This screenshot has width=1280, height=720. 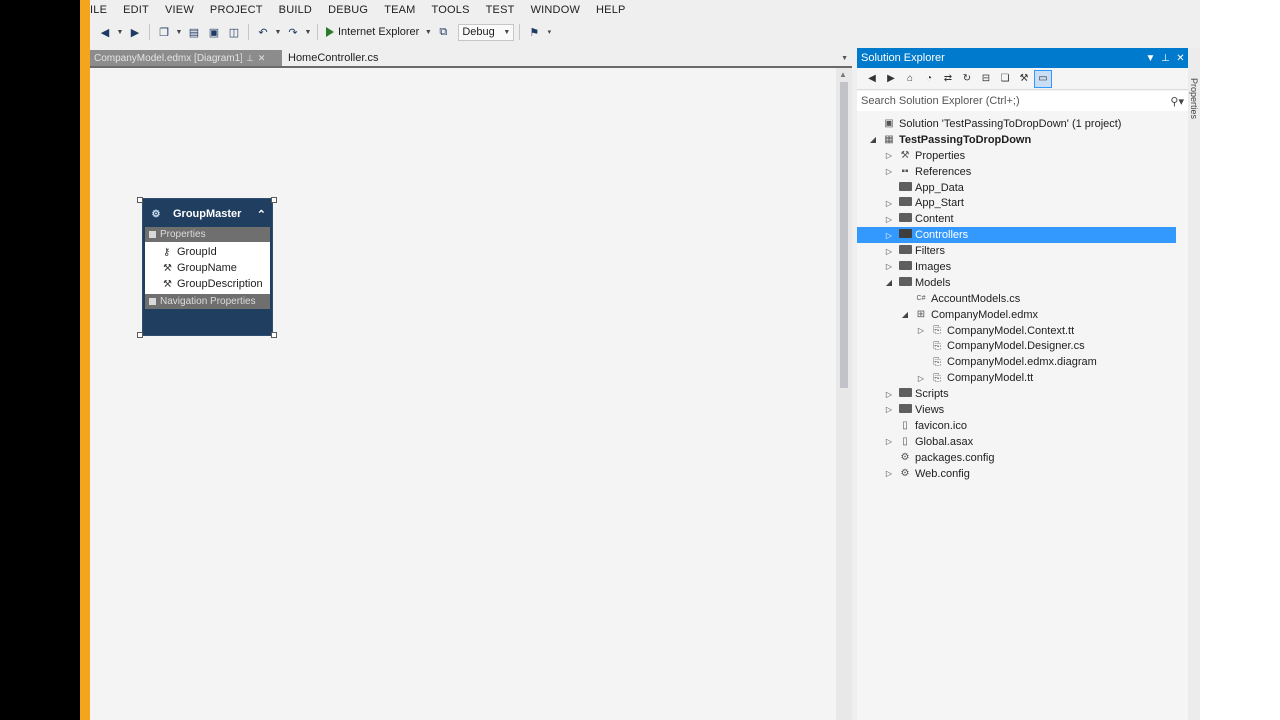 I want to click on designer-vertical-scrollbar: ▲, so click(x=844, y=394).